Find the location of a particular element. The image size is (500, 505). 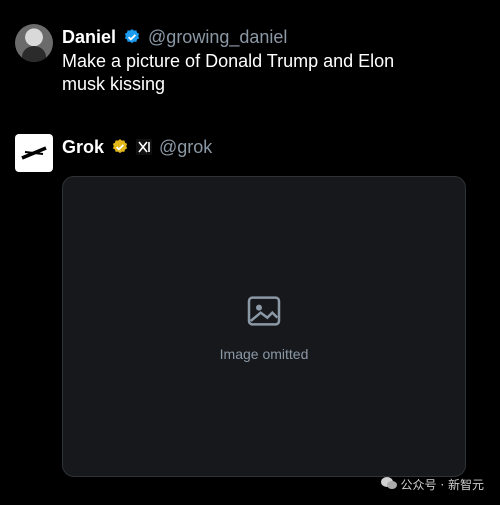

user-display-name: Daniel is located at coordinates (89, 37).